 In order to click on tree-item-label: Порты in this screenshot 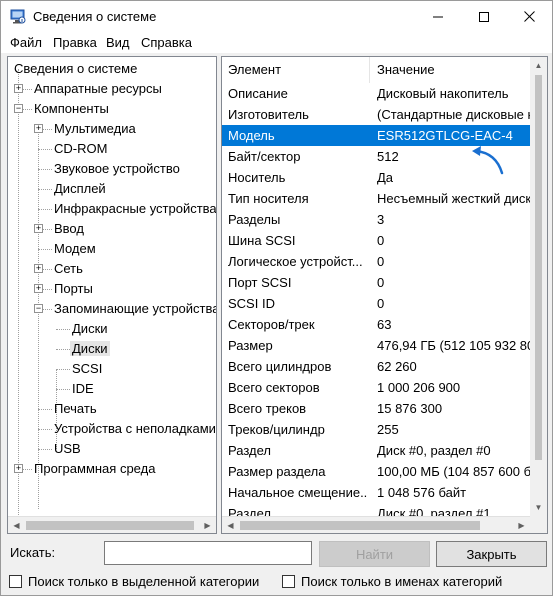, I will do `click(73, 288)`.